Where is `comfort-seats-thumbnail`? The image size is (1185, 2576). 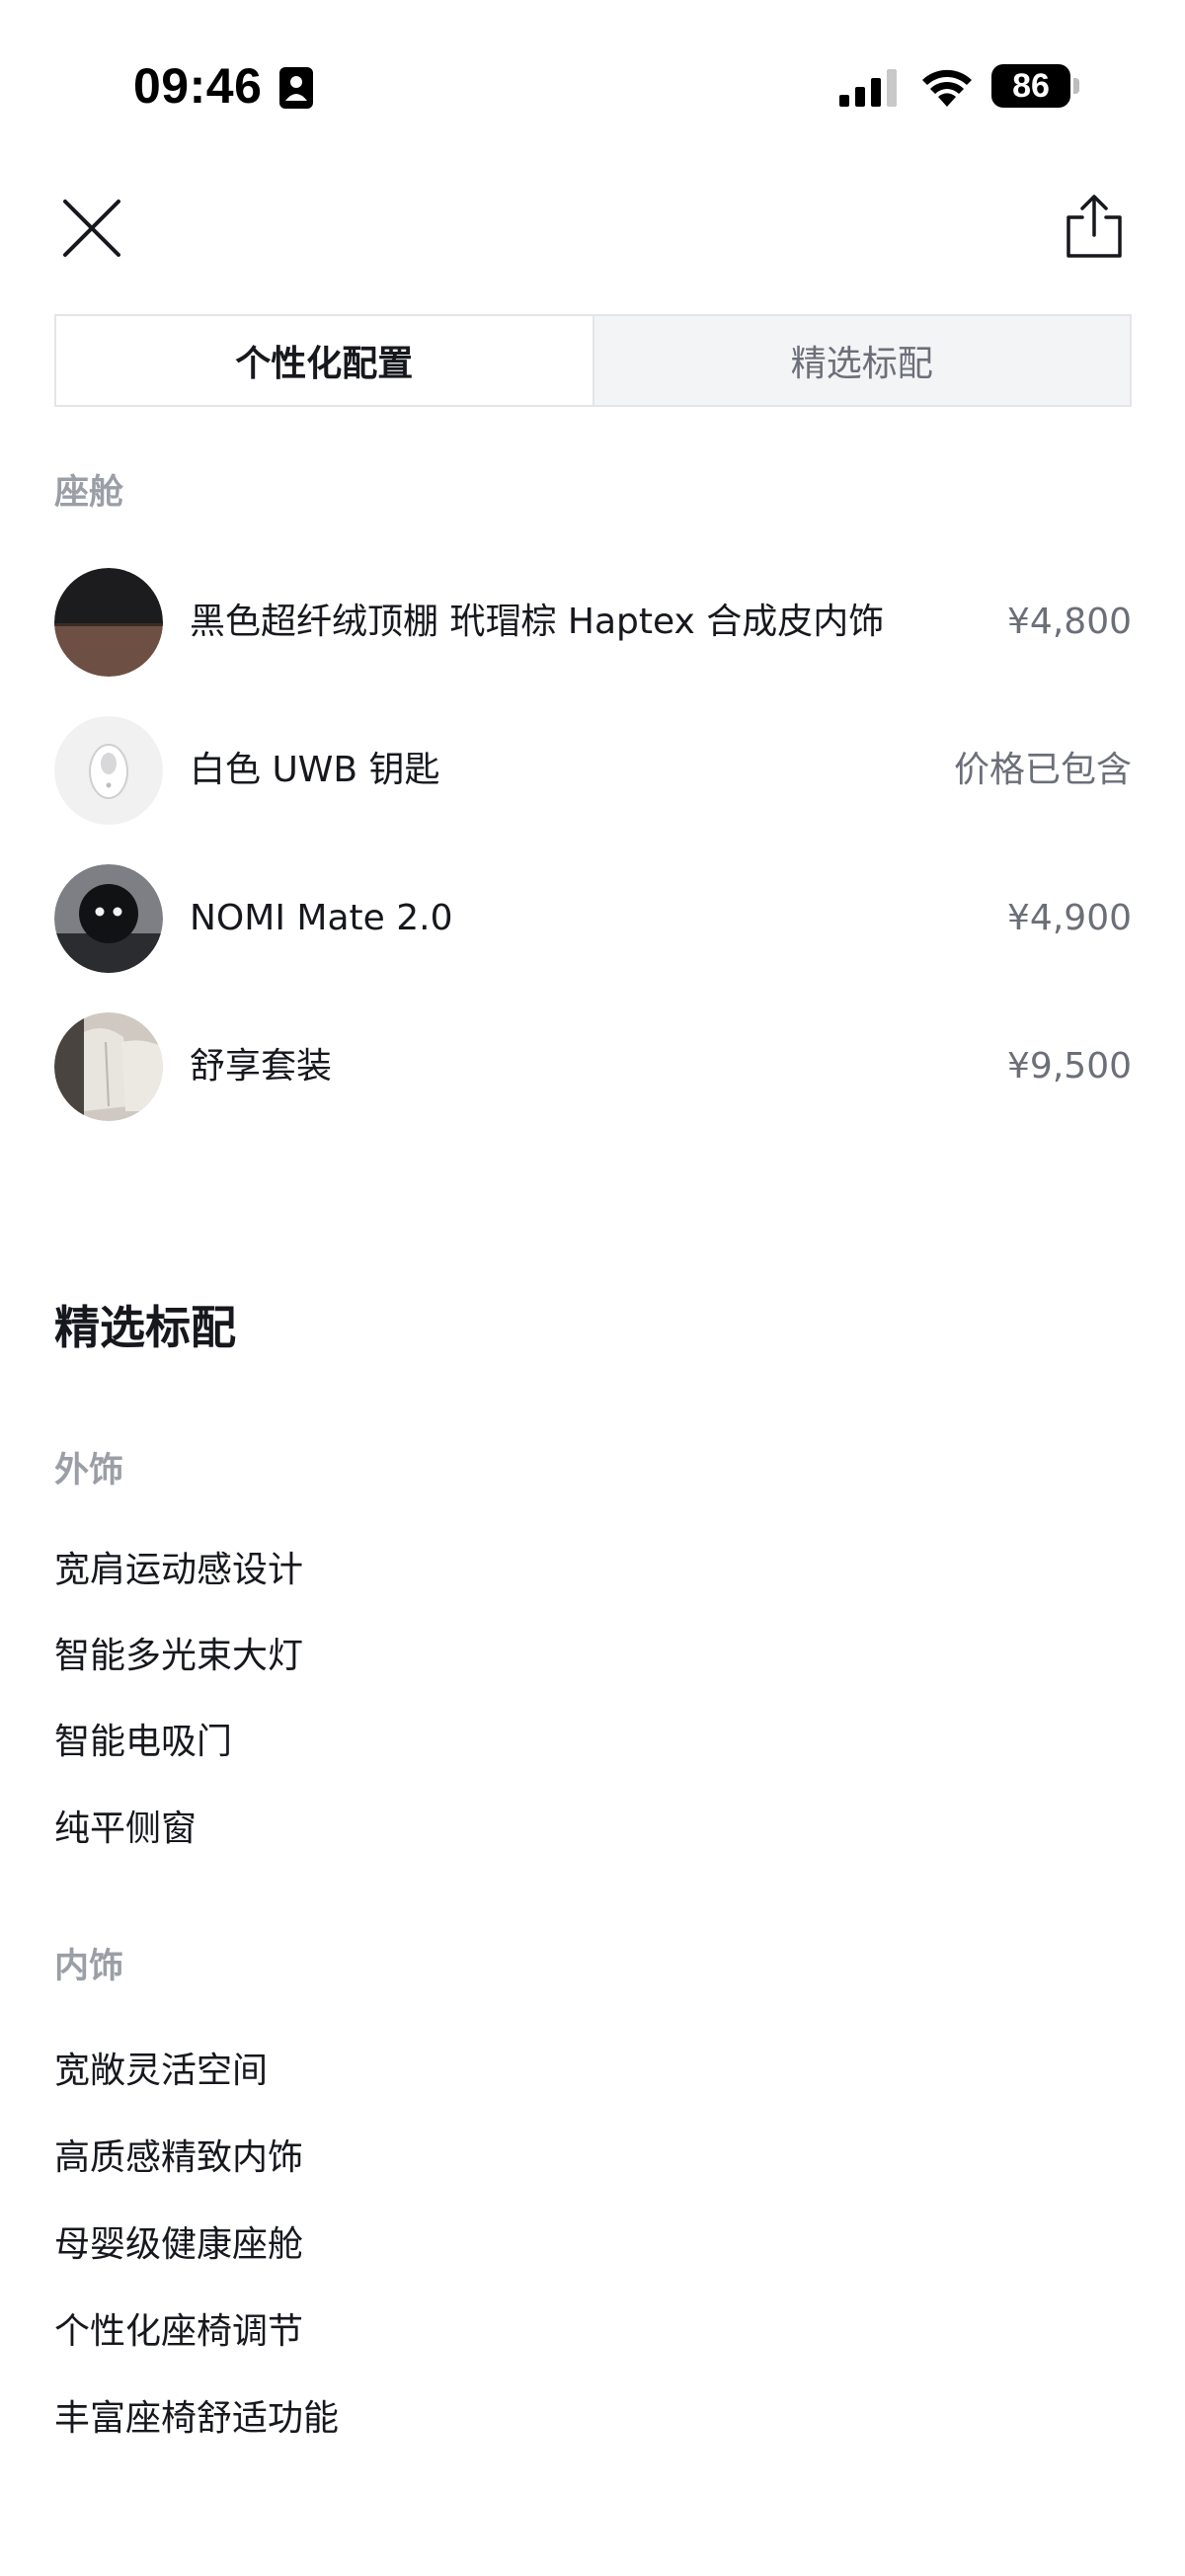
comfort-seats-thumbnail is located at coordinates (109, 1066).